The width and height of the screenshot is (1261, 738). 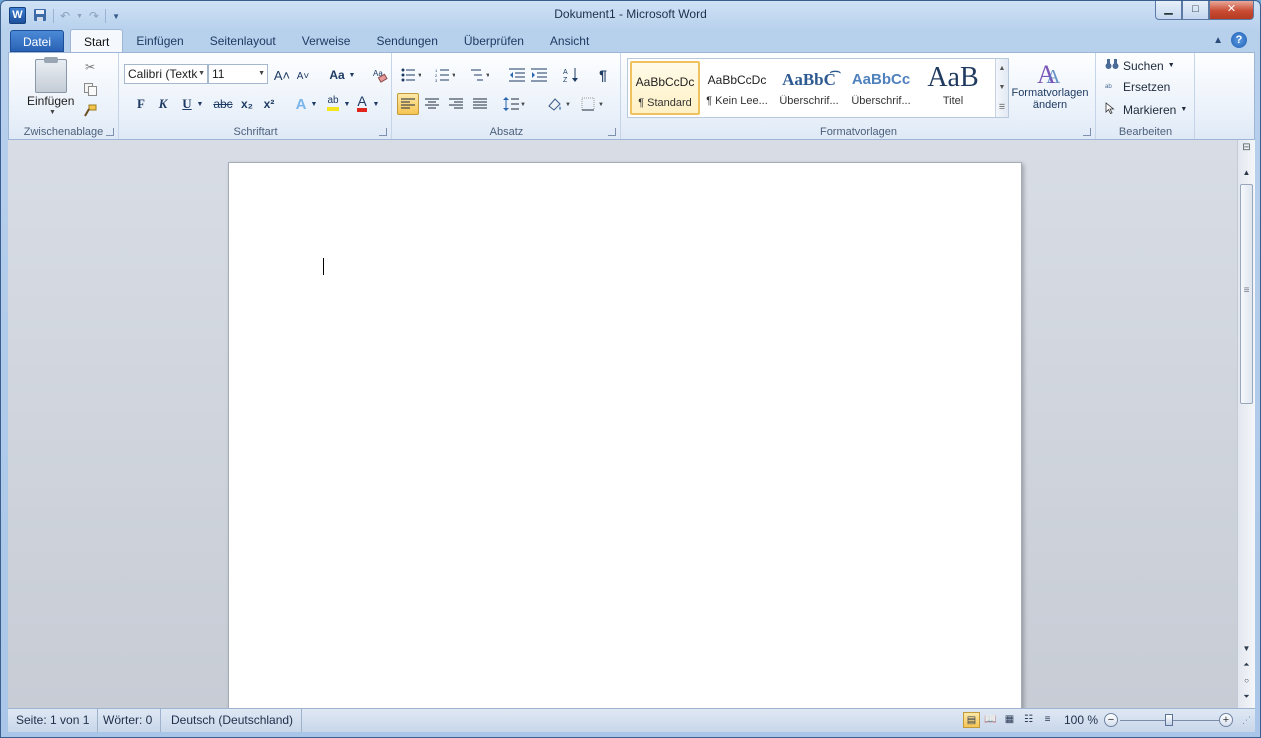 What do you see at coordinates (665, 88) in the screenshot?
I see `style-standard: AaBbCcDc ¶ Standard` at bounding box center [665, 88].